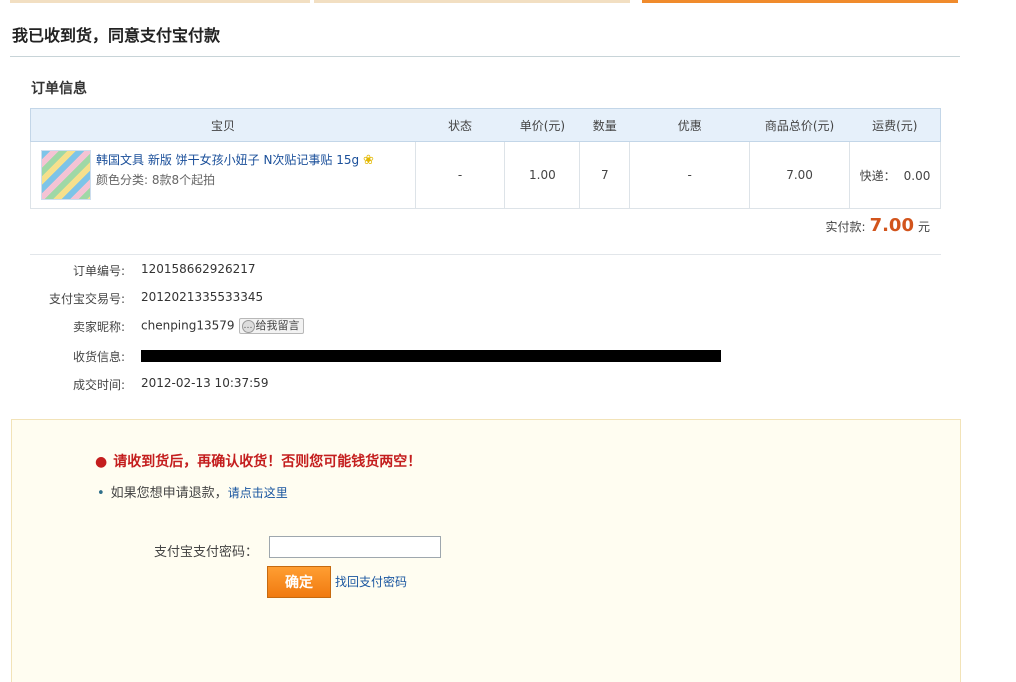 The width and height of the screenshot is (1016, 682). I want to click on alipay-trade-label: 支付宝交易号:, so click(86, 299).